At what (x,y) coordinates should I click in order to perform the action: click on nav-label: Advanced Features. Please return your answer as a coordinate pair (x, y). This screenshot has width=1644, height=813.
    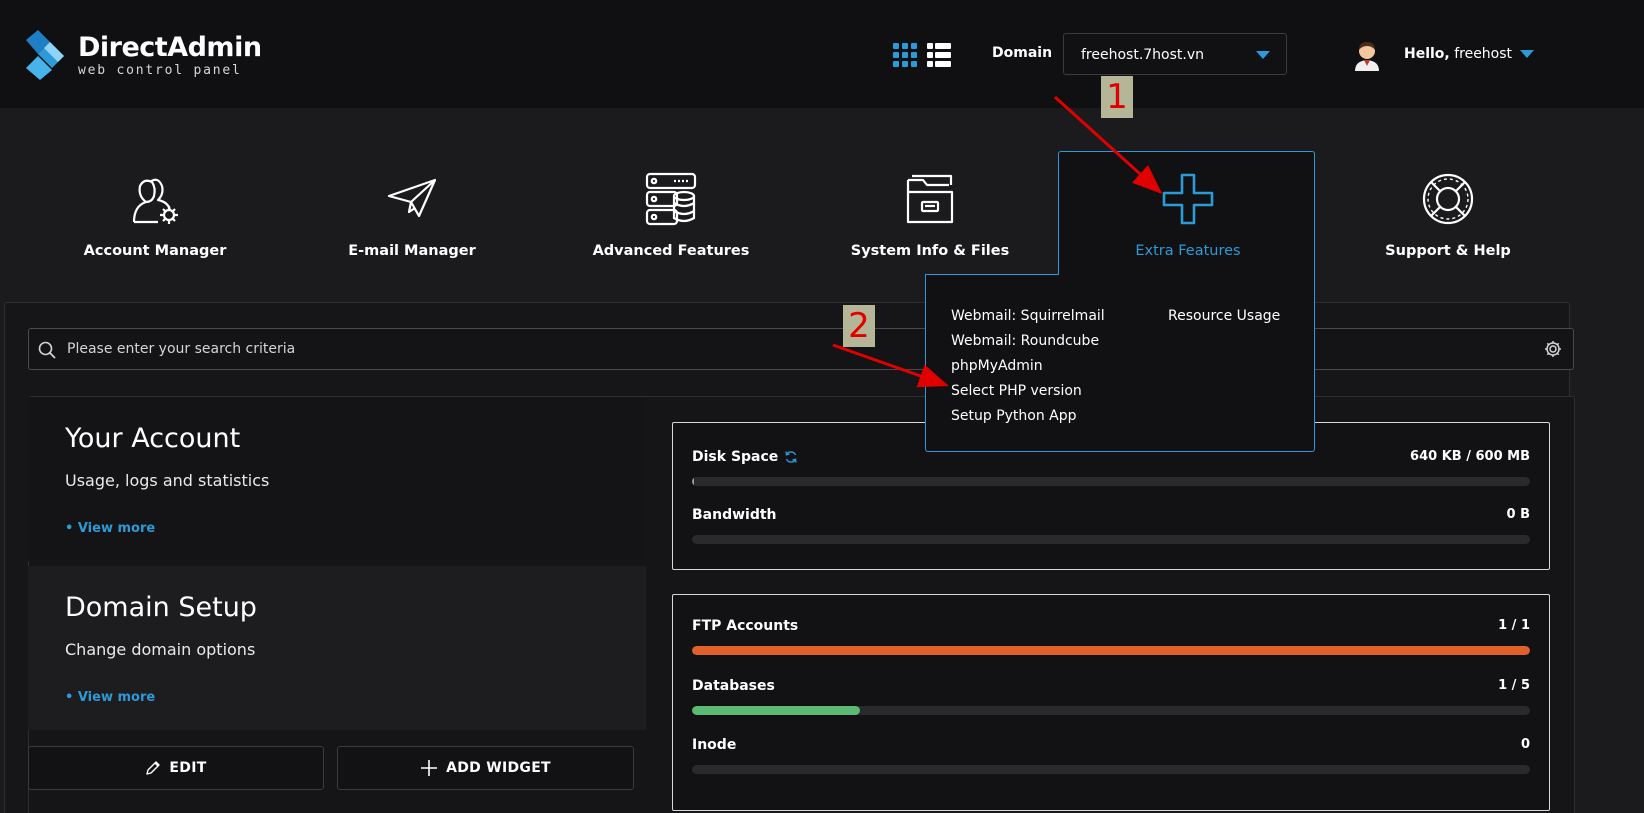
    Looking at the image, I should click on (671, 251).